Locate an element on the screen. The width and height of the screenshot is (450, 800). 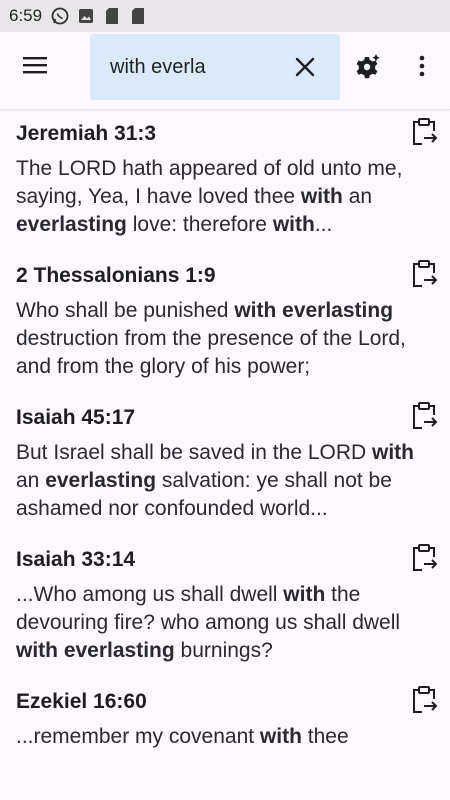
verse-text: ...remember my covenant with thee is located at coordinates (222, 737).